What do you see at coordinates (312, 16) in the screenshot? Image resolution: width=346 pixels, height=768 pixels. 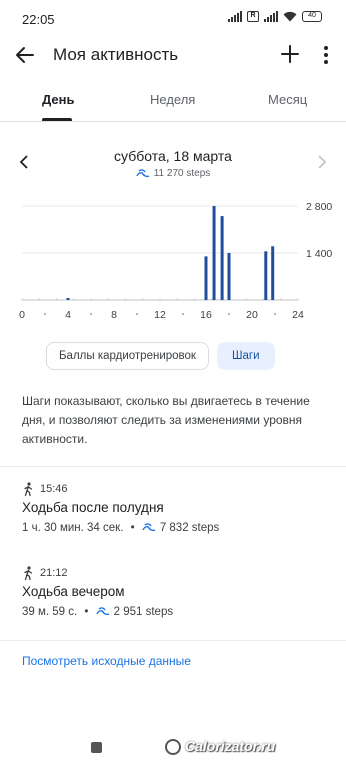 I see `battery-icon: 40` at bounding box center [312, 16].